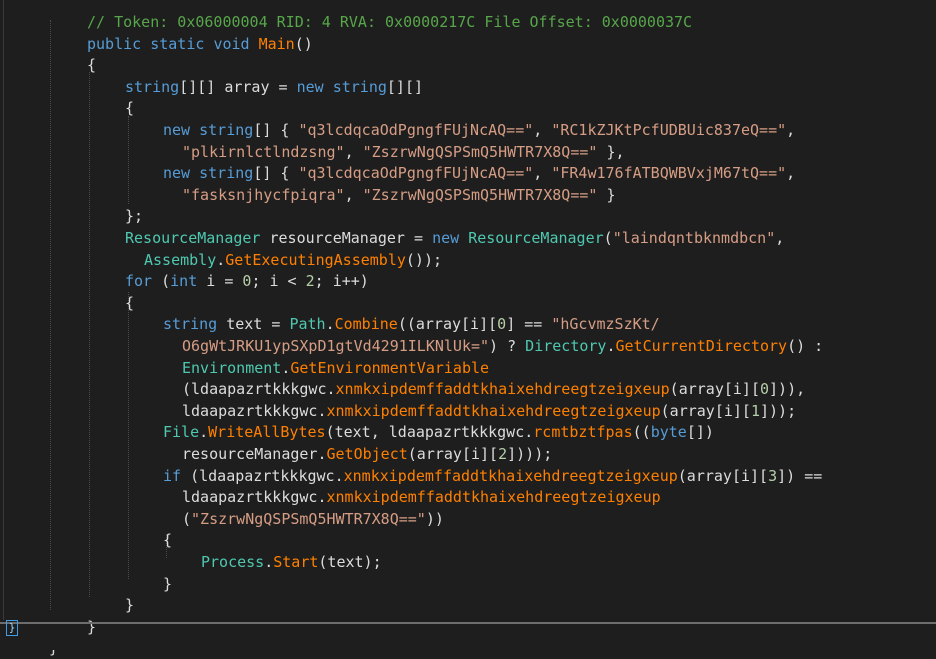  I want to click on code-token: public, so click(114, 43).